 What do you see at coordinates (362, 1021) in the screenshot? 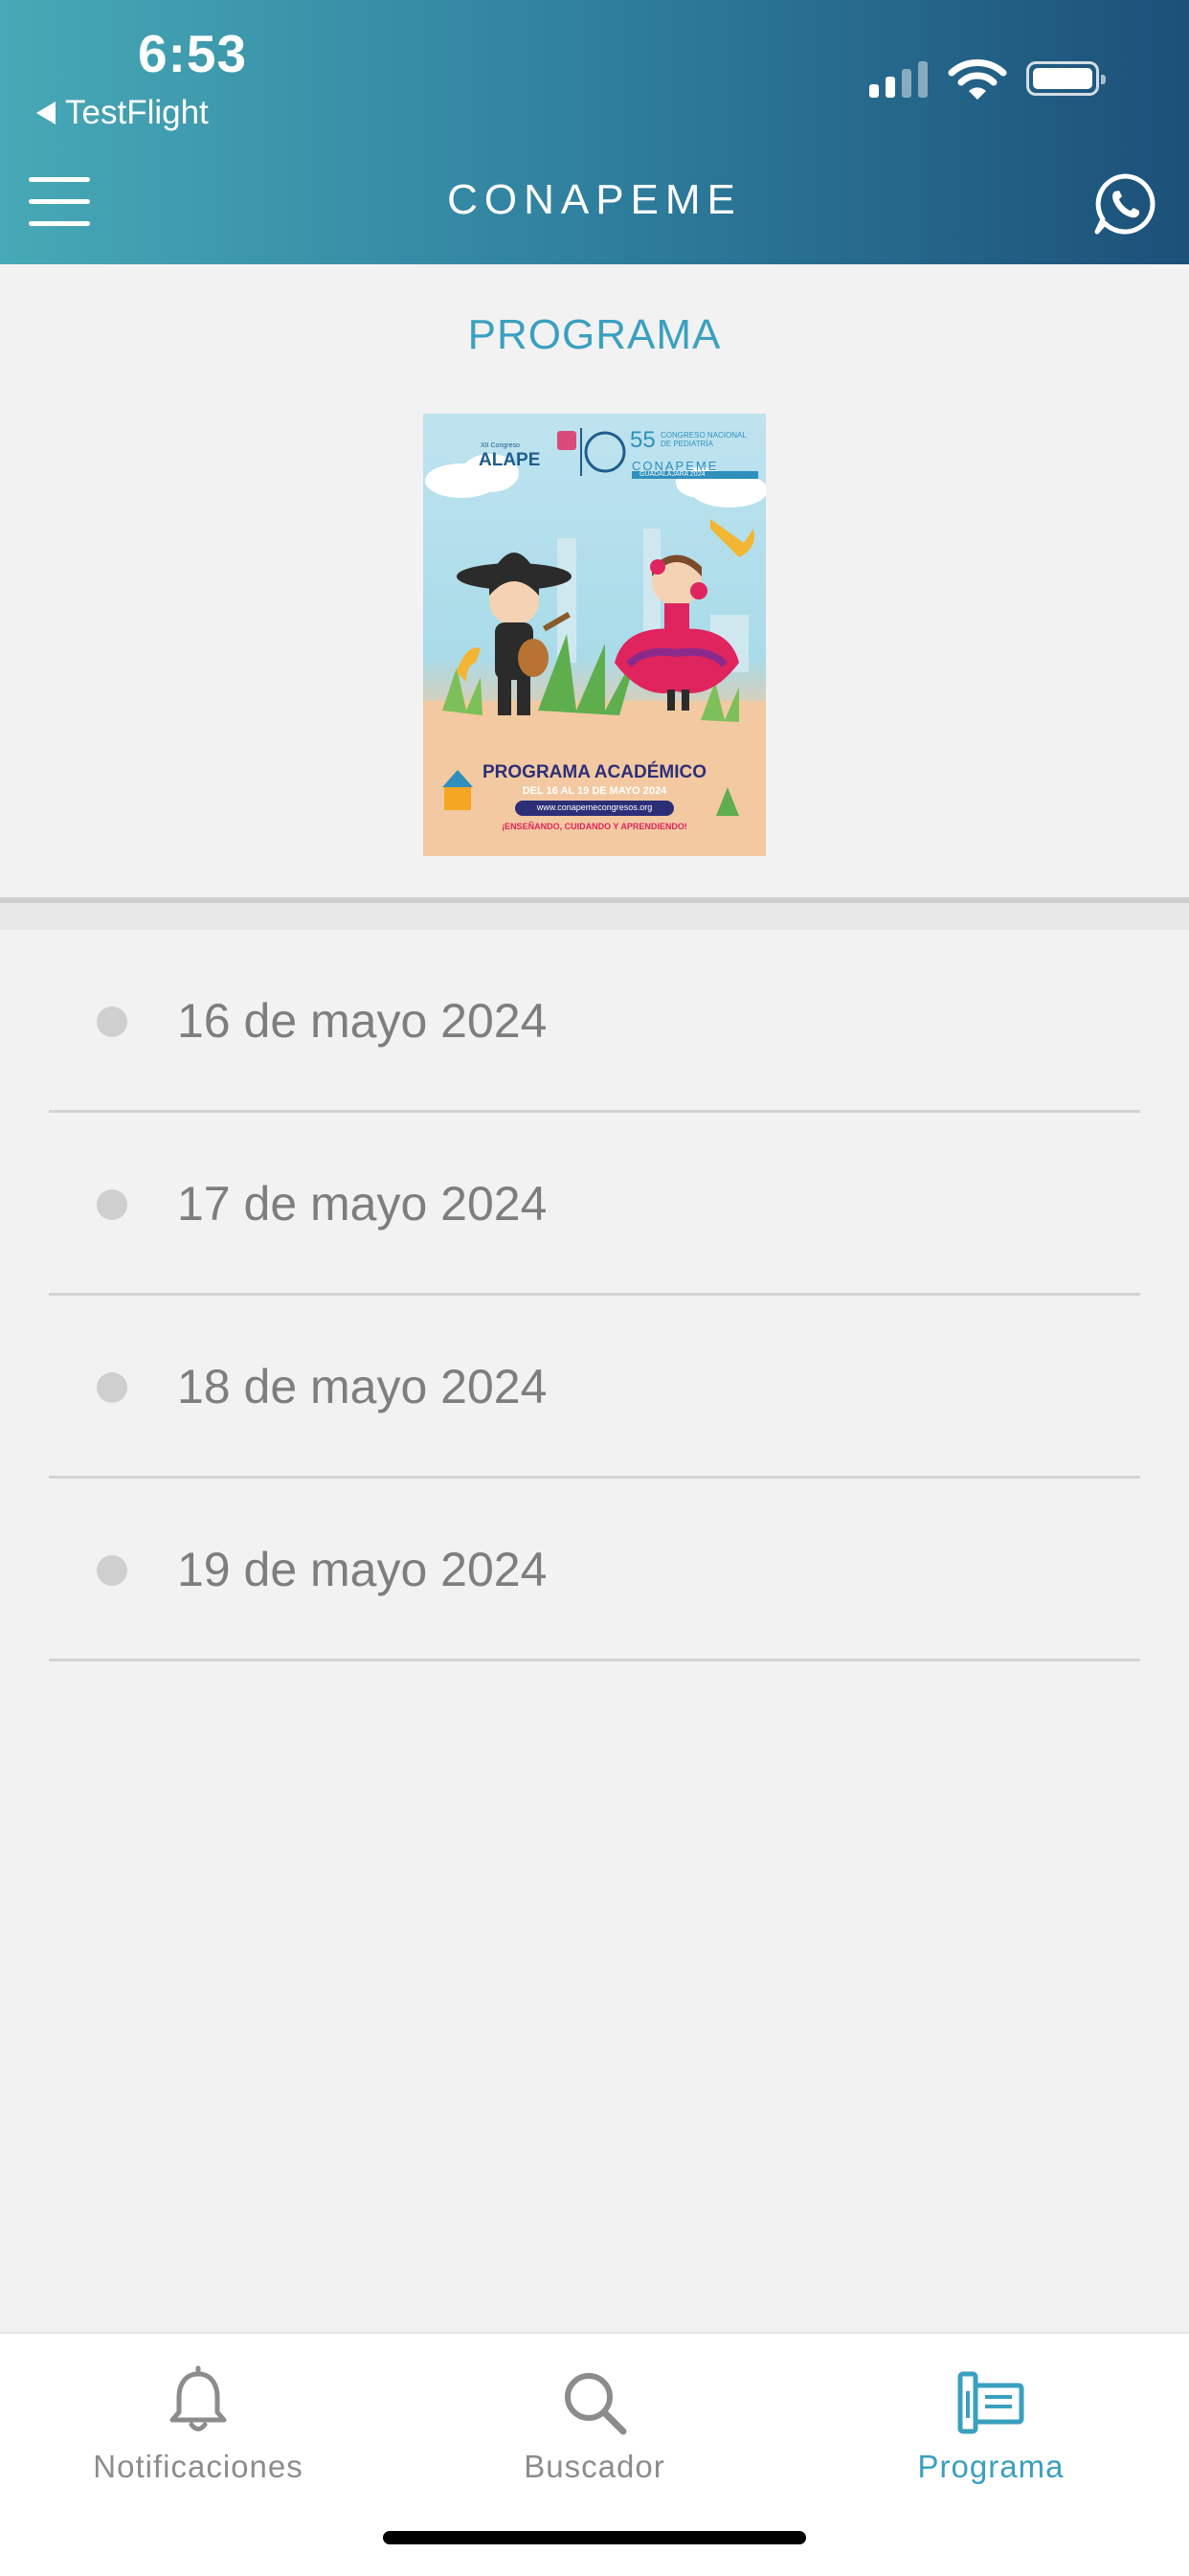
I see `day-label: 16 de mayo 2024` at bounding box center [362, 1021].